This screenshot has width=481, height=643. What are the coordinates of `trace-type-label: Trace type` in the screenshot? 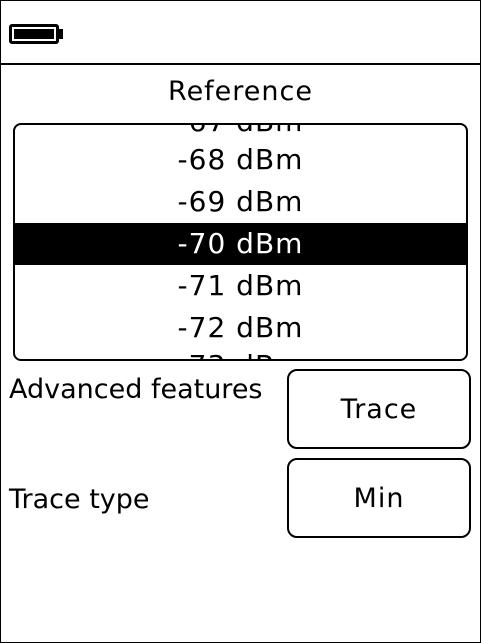 It's located at (79, 499).